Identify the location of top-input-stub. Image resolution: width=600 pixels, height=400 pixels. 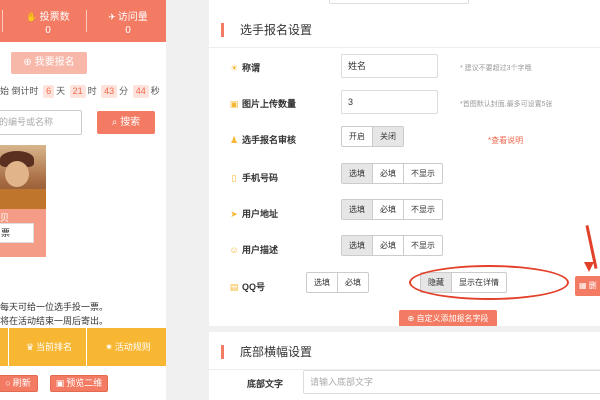
(399, 2).